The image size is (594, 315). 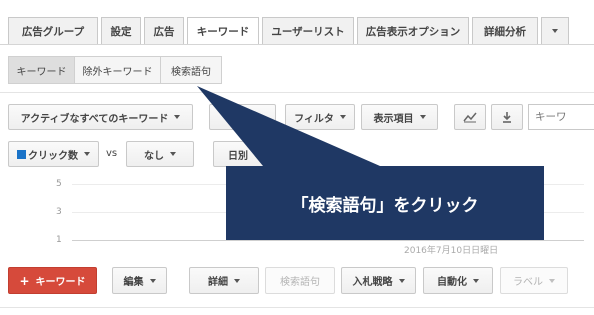 What do you see at coordinates (297, 307) in the screenshot?
I see `divider` at bounding box center [297, 307].